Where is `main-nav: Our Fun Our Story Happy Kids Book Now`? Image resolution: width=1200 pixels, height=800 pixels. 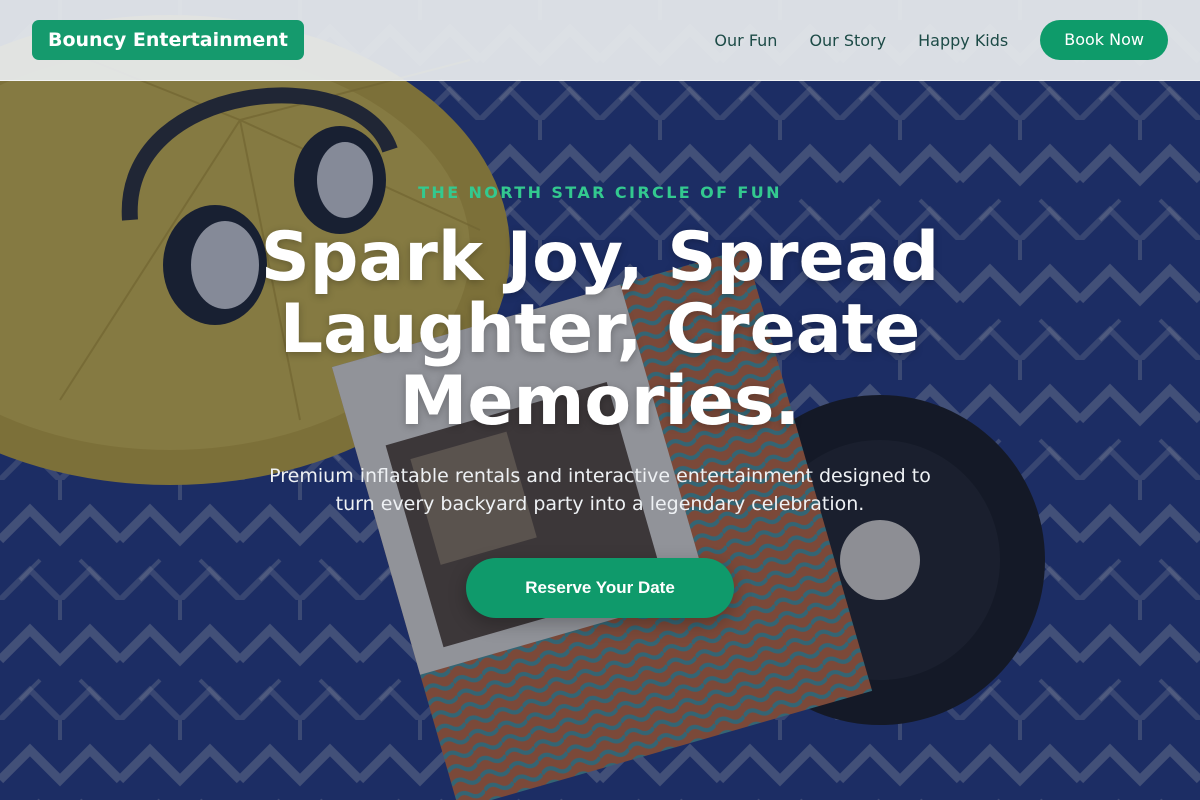 main-nav: Our Fun Our Story Happy Kids Book Now is located at coordinates (941, 40).